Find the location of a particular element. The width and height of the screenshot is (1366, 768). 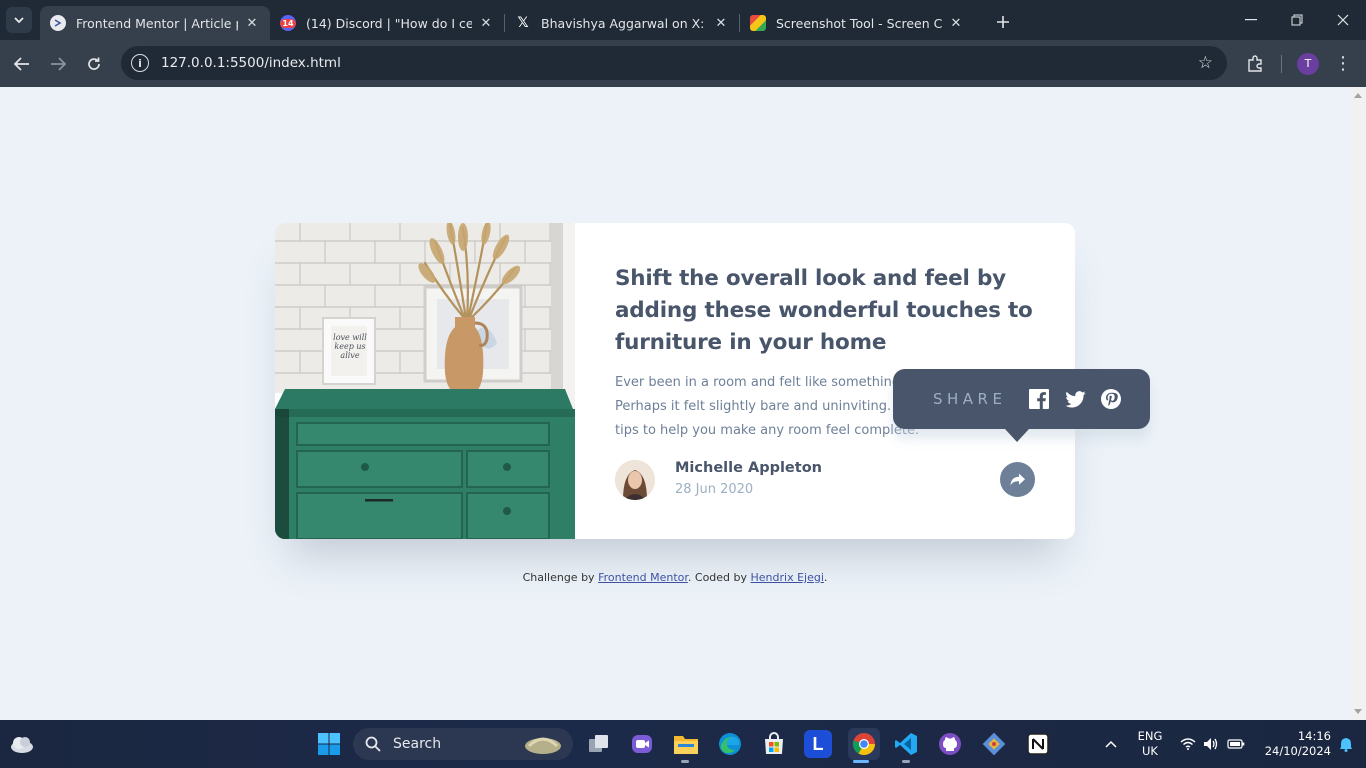

notifications-icon is located at coordinates (1310, 744).